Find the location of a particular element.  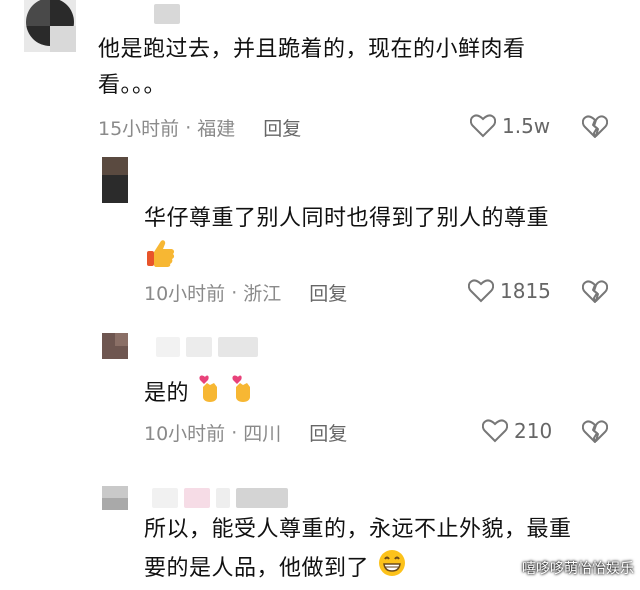

like-button: 1815 is located at coordinates (509, 291).